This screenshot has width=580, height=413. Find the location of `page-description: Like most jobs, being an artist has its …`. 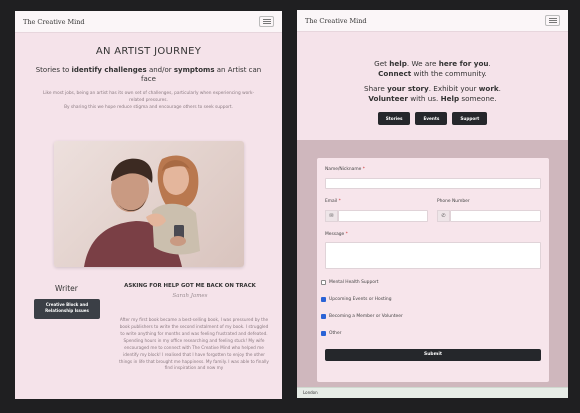

page-description: Like most jobs, being an artist has its … is located at coordinates (148, 100).